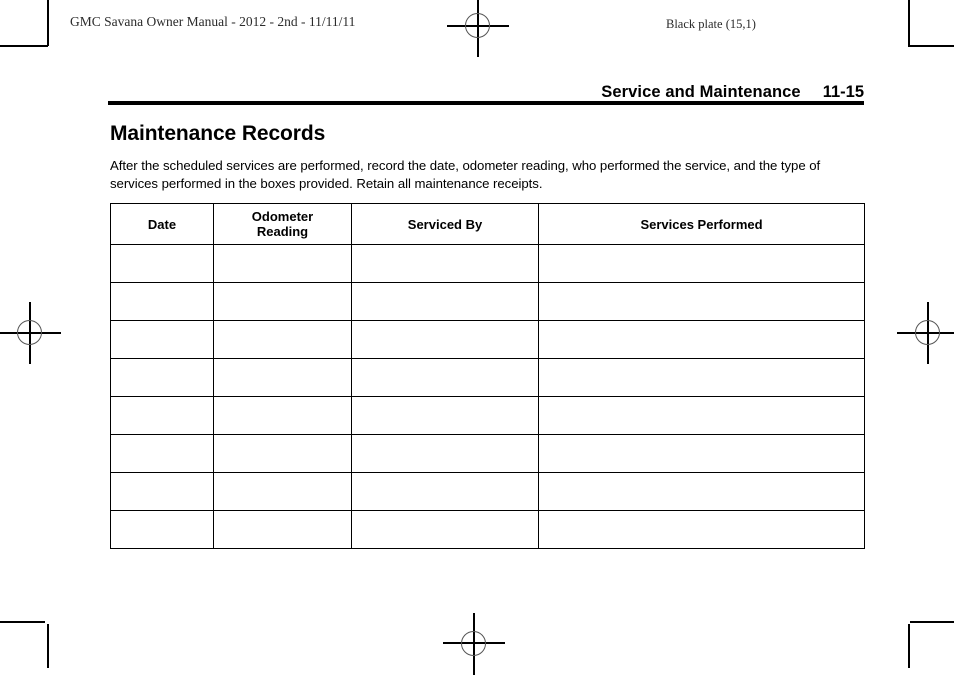  I want to click on column-header-odometer-label-line1: Odometer, so click(282, 216).